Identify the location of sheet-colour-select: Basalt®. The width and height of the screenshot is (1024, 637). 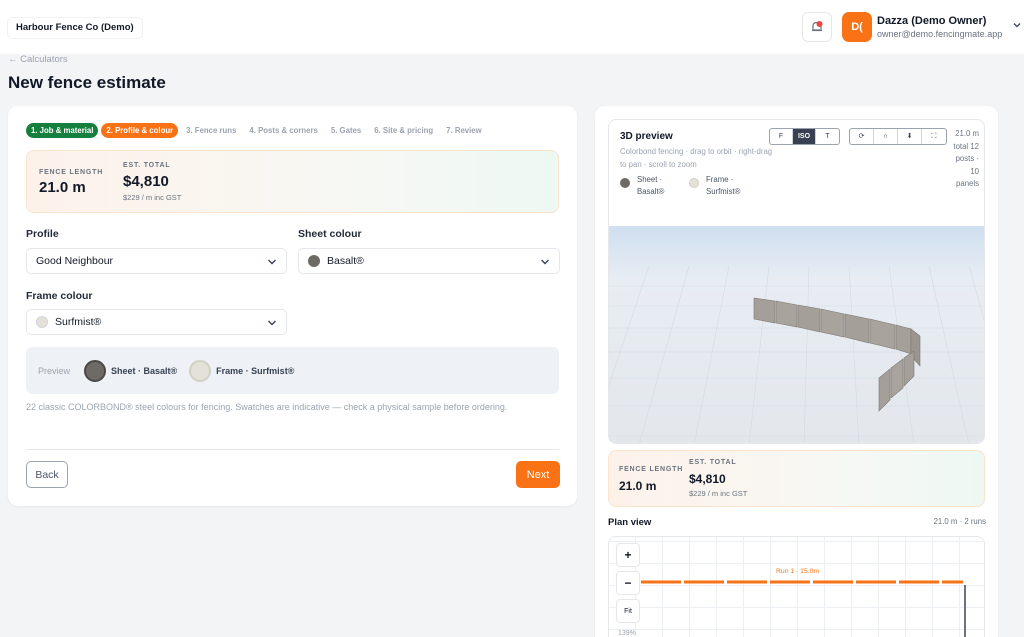
(429, 261).